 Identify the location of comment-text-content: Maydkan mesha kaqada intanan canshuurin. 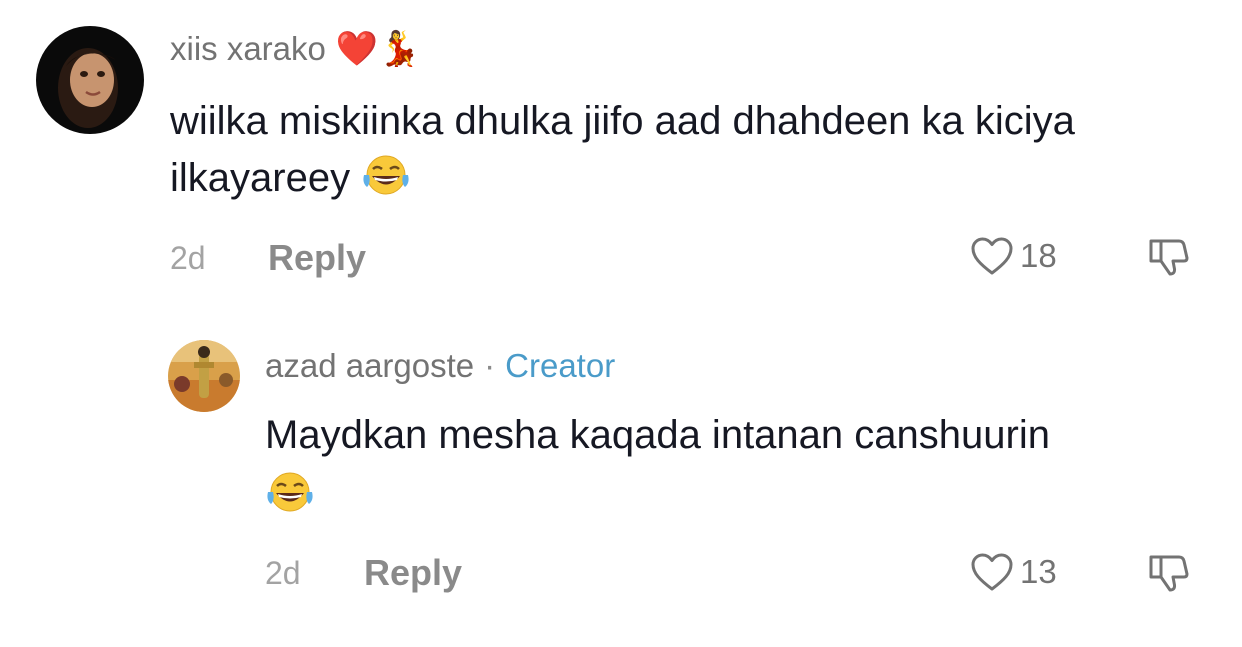
(657, 435).